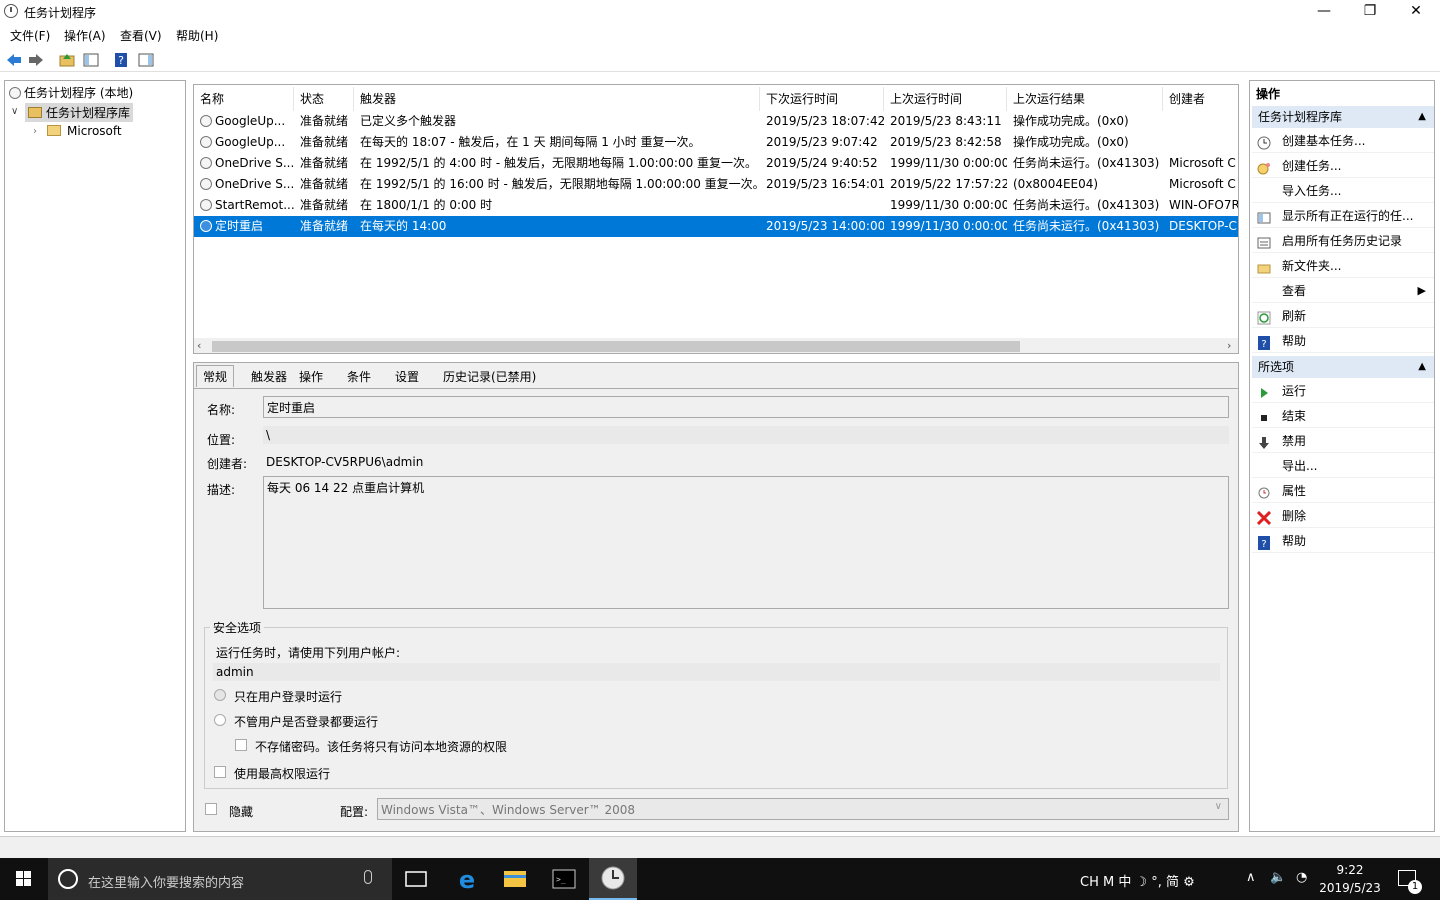 This screenshot has width=1440, height=903. Describe the element at coordinates (79, 112) in the screenshot. I see `tree-item-task-library: 任务计划程序库` at that location.